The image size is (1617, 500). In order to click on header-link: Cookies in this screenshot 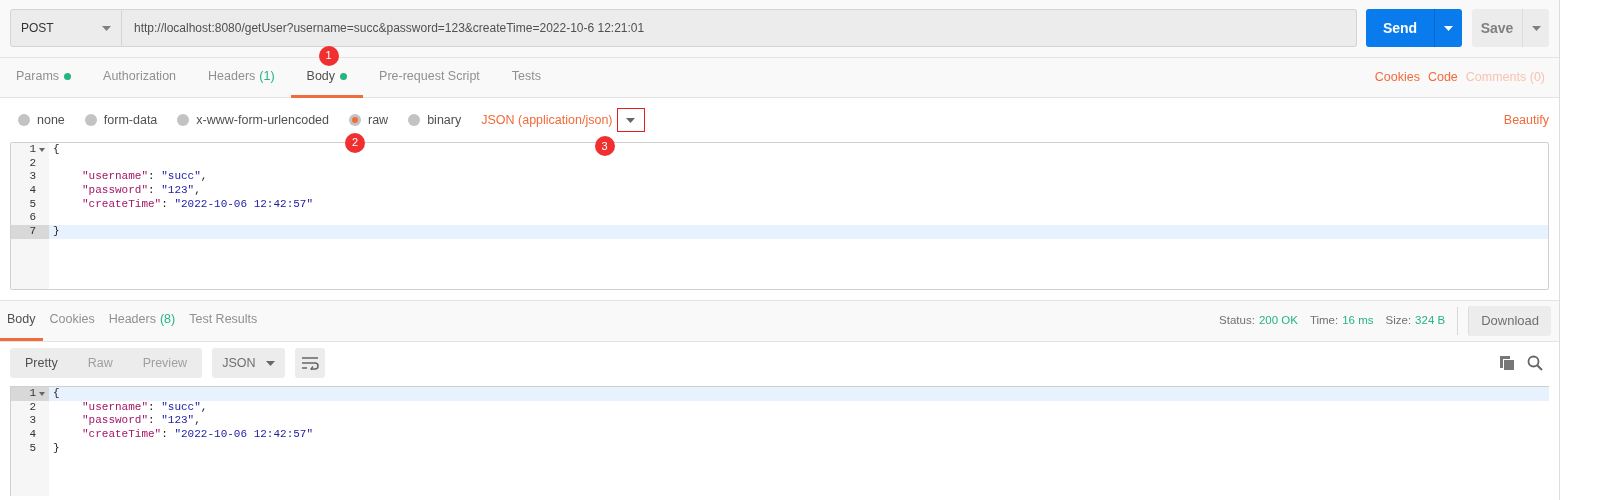, I will do `click(1397, 77)`.